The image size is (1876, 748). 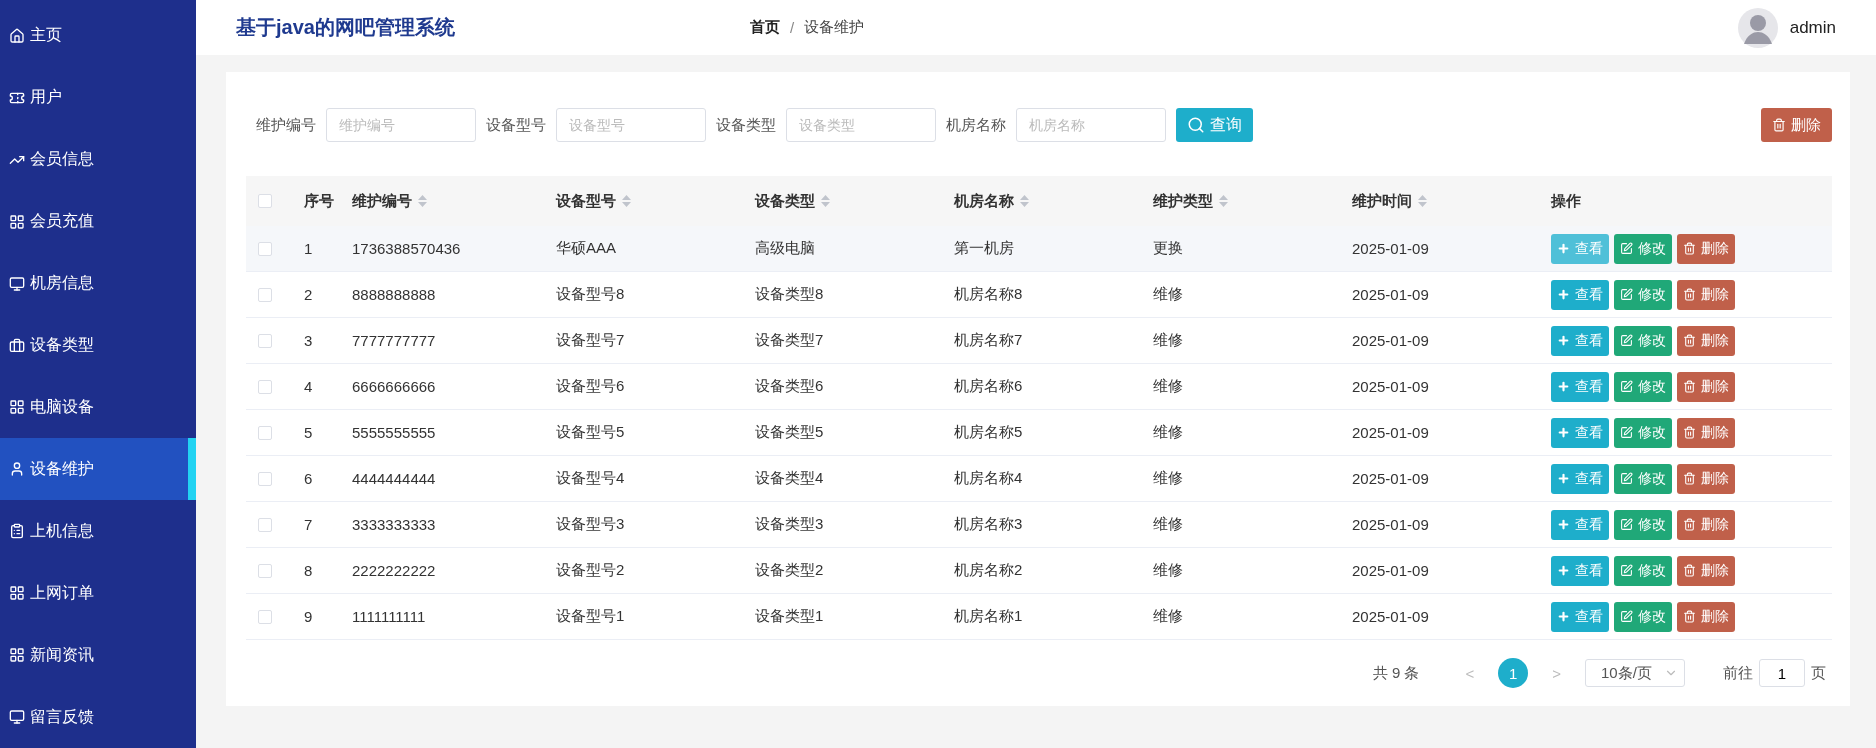 What do you see at coordinates (988, 294) in the screenshot?
I see `table-cell-text: 机房名称8` at bounding box center [988, 294].